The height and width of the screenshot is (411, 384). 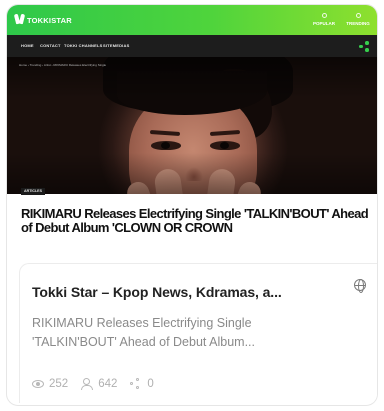 I want to click on preview-description-line-1: RIKIMARU Releases Electrifying Single, so click(x=142, y=323).